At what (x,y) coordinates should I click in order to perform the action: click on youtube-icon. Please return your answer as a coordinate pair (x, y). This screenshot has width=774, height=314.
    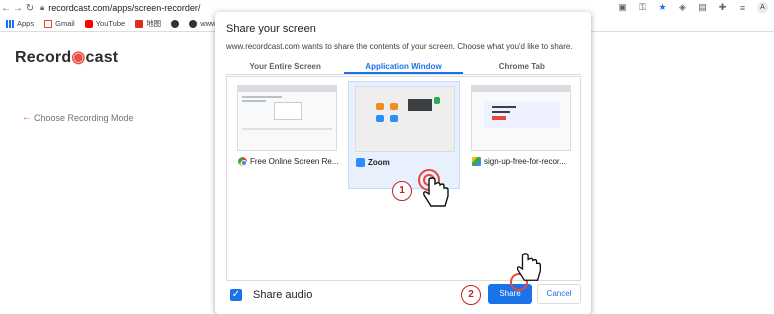
    Looking at the image, I should click on (88, 23).